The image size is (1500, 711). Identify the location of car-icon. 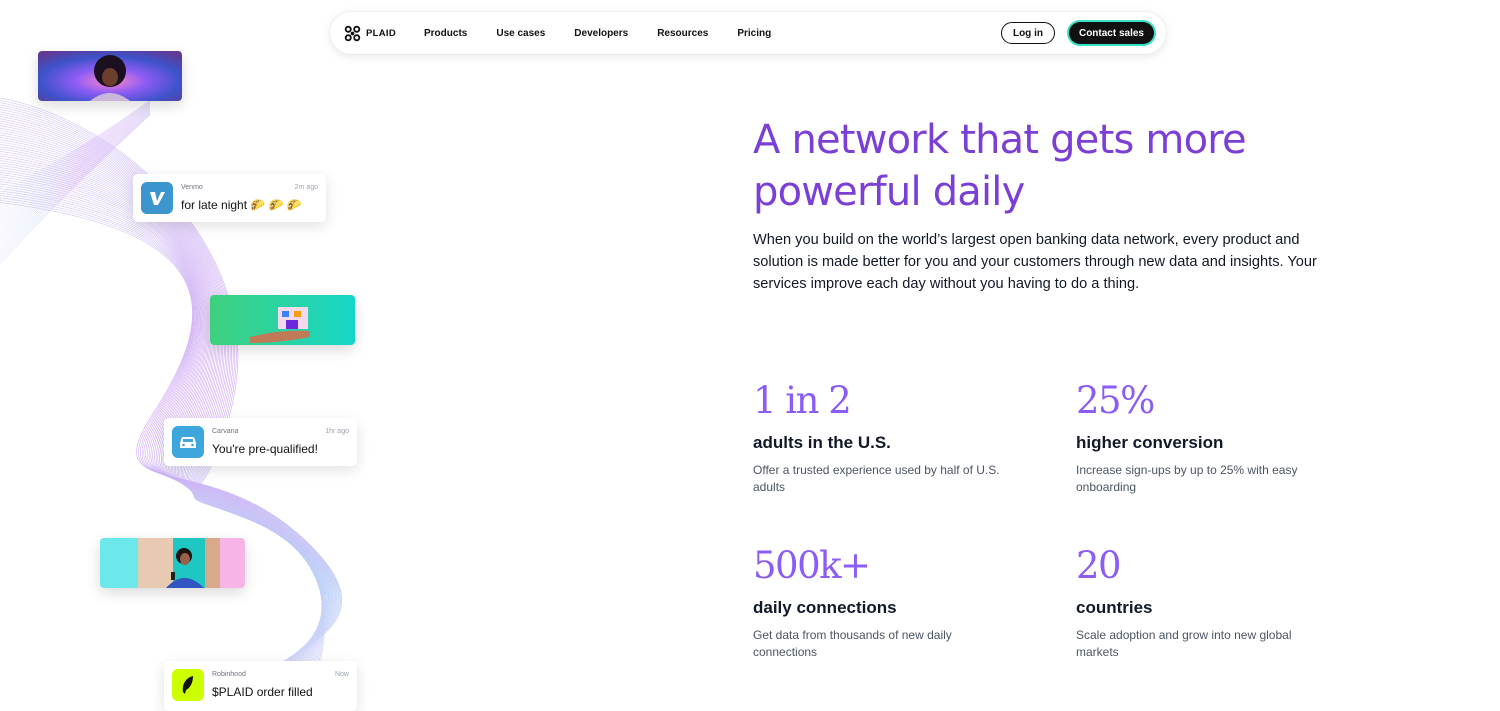
(188, 442).